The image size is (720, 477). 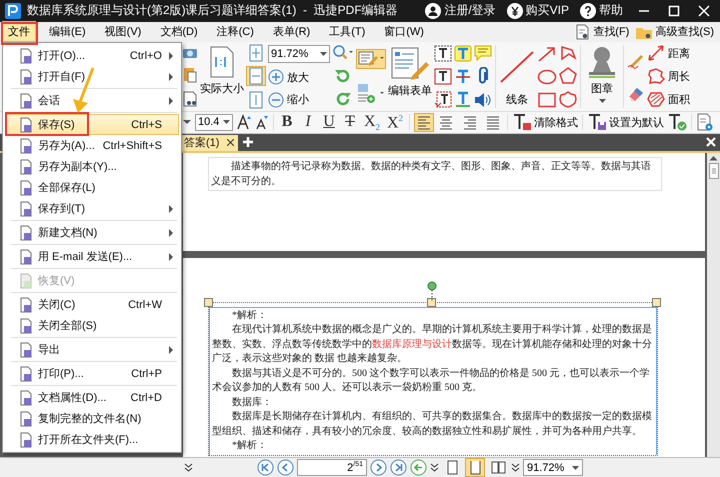 What do you see at coordinates (677, 122) in the screenshot?
I see `format-check-icon` at bounding box center [677, 122].